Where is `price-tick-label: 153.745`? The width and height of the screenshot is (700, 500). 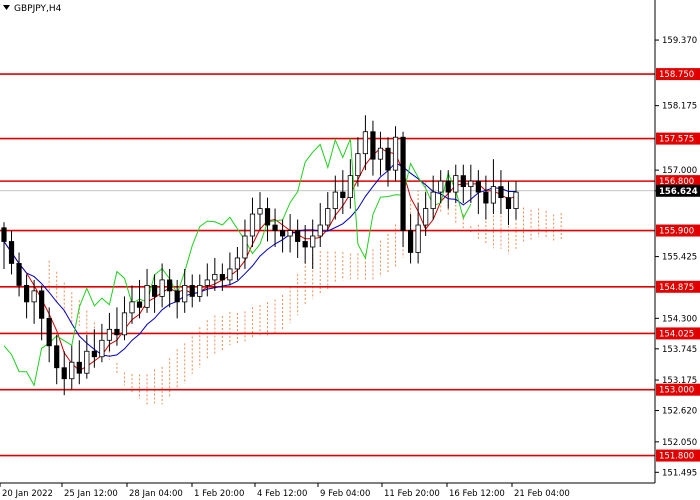
price-tick-label: 153.745 is located at coordinates (679, 350).